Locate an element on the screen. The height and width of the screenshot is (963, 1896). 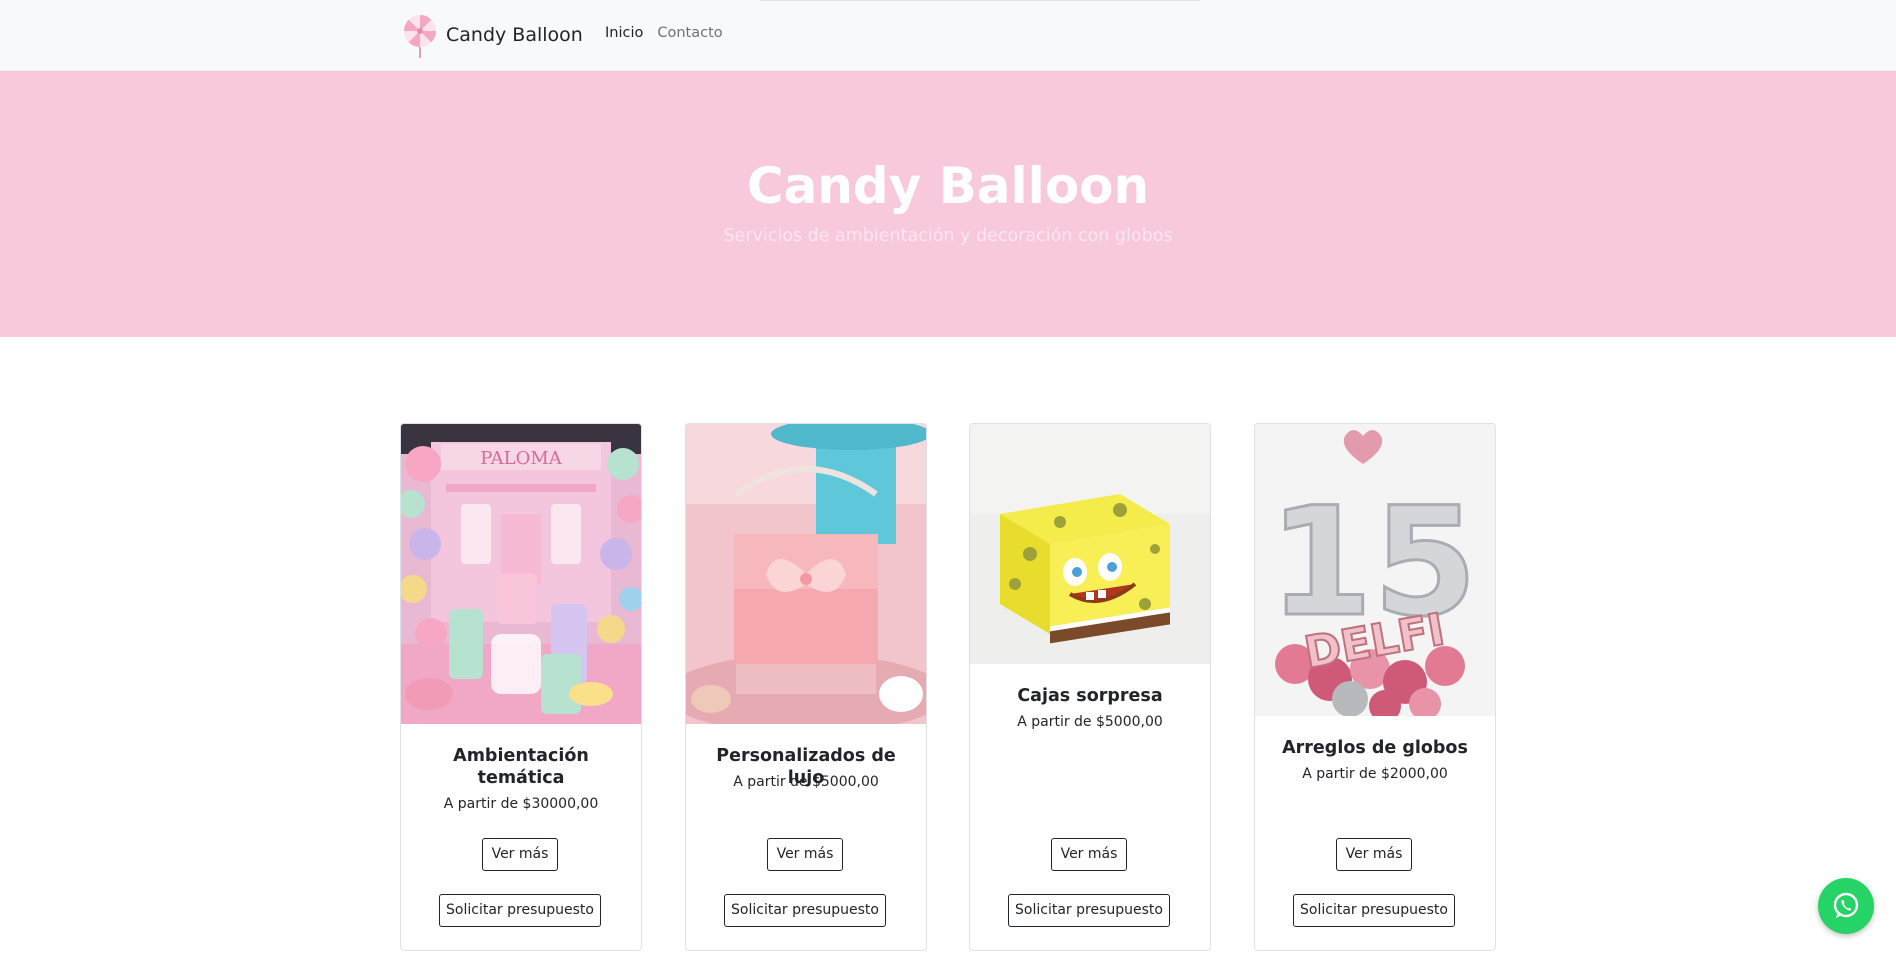
whatsapp-button is located at coordinates (1846, 906).